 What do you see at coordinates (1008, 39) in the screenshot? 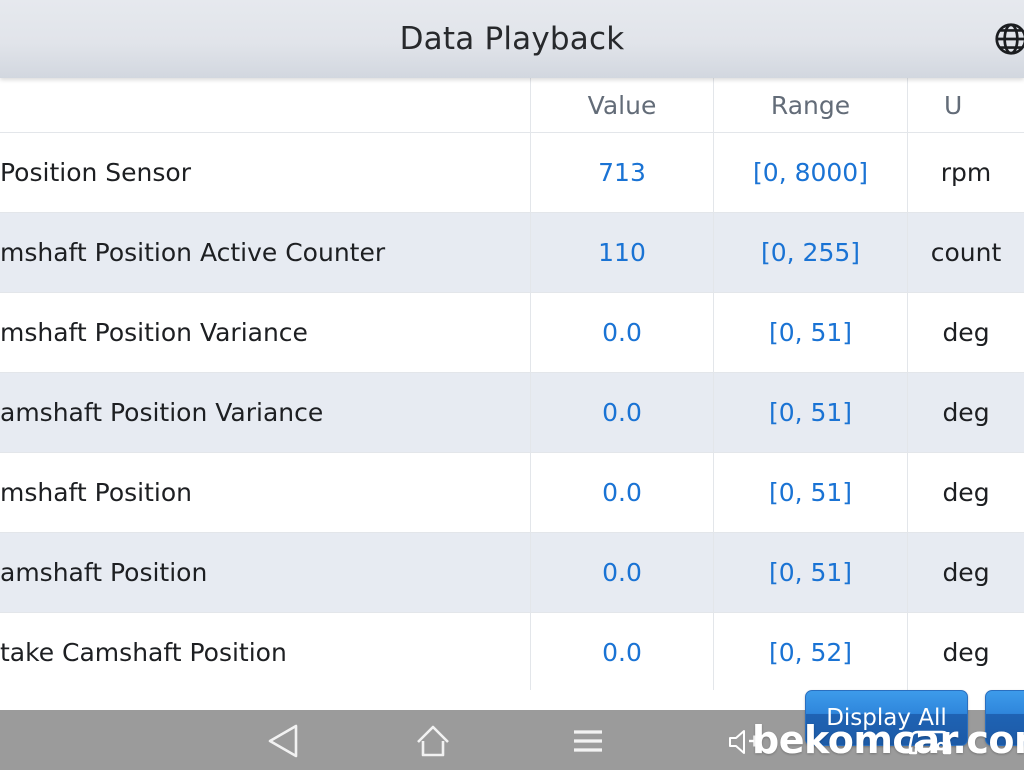
I see `globe-icon` at bounding box center [1008, 39].